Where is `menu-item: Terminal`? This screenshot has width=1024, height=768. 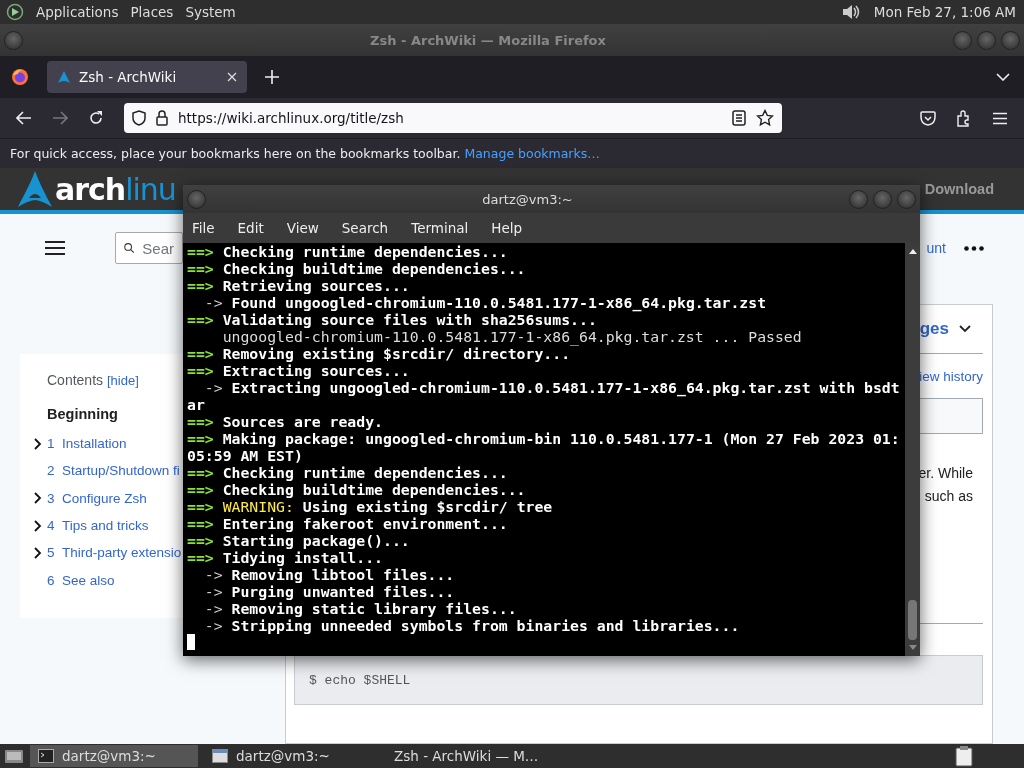
menu-item: Terminal is located at coordinates (440, 228).